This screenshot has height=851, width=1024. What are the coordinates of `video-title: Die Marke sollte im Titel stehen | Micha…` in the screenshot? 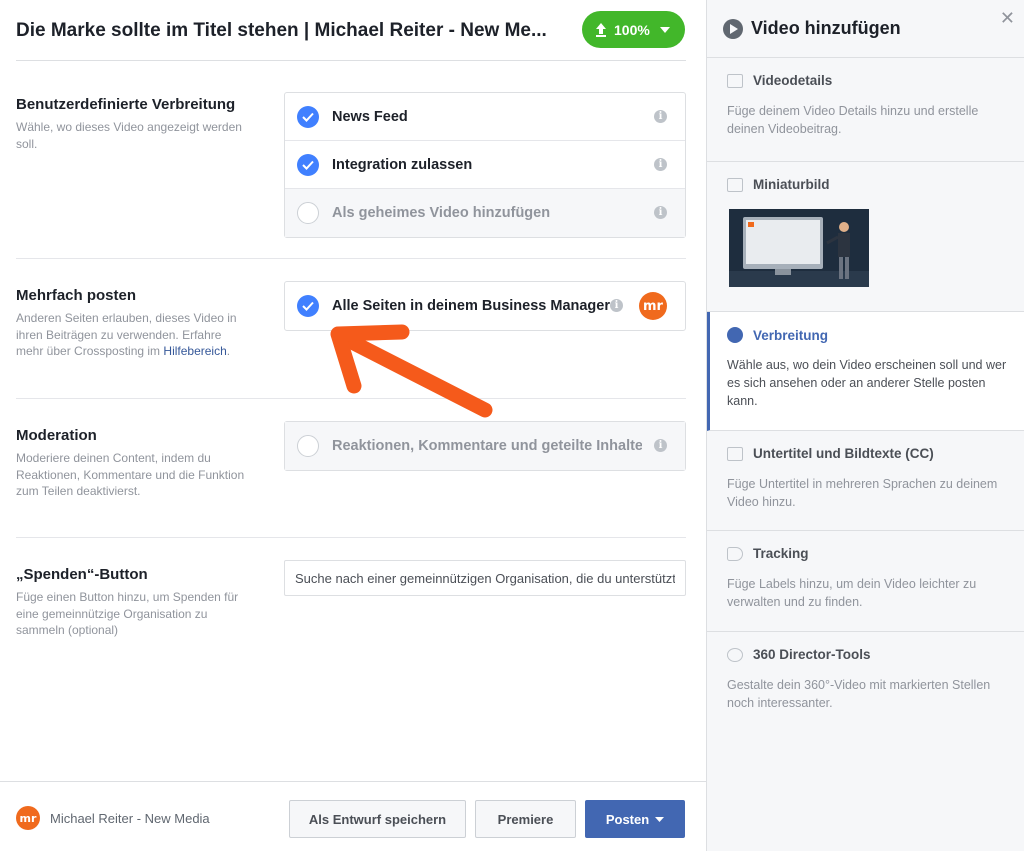 It's located at (293, 31).